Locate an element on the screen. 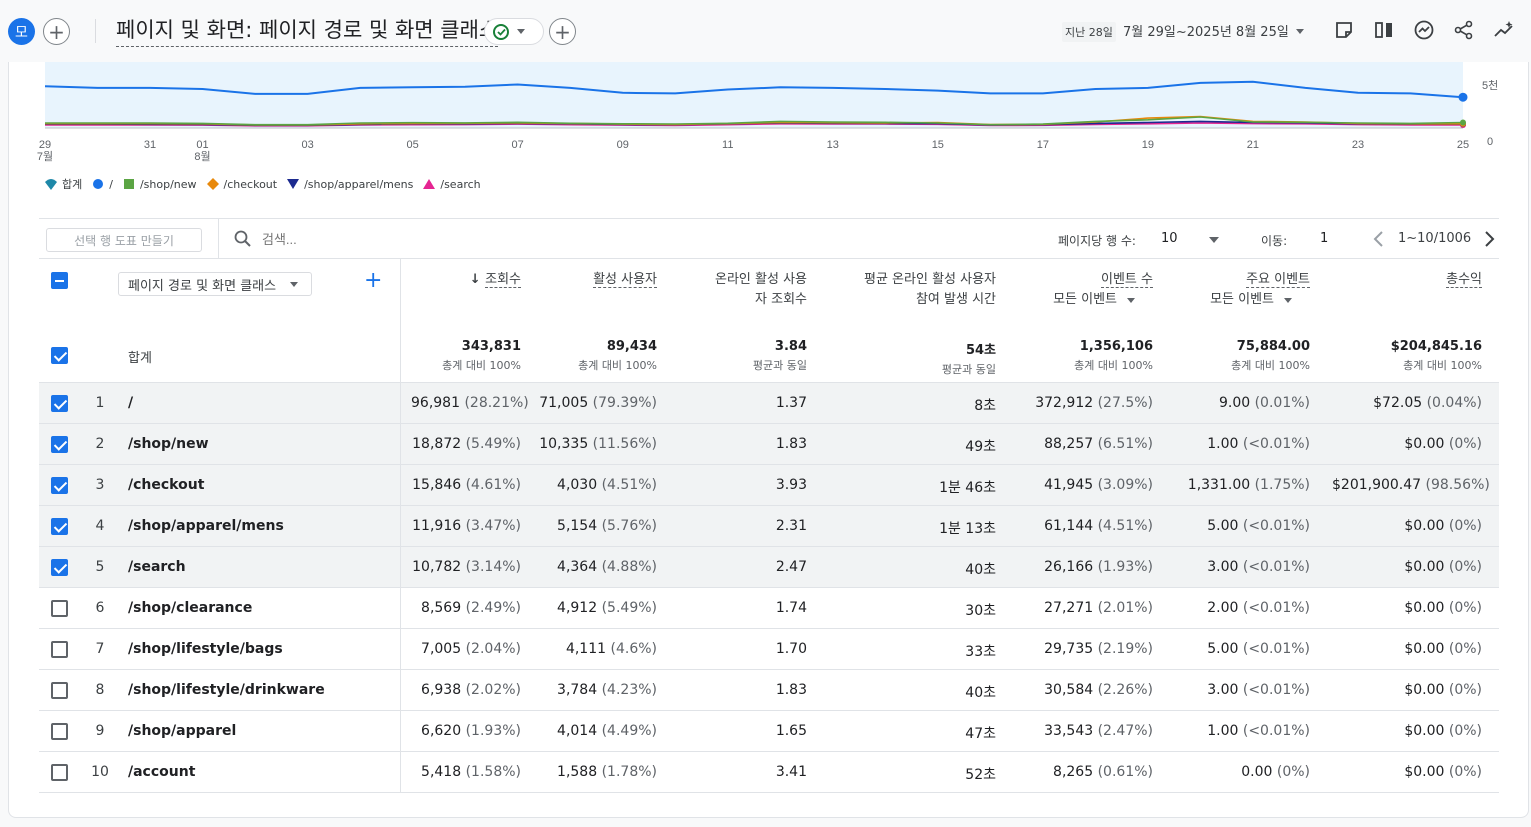  legend-item: /checkout is located at coordinates (241, 184).